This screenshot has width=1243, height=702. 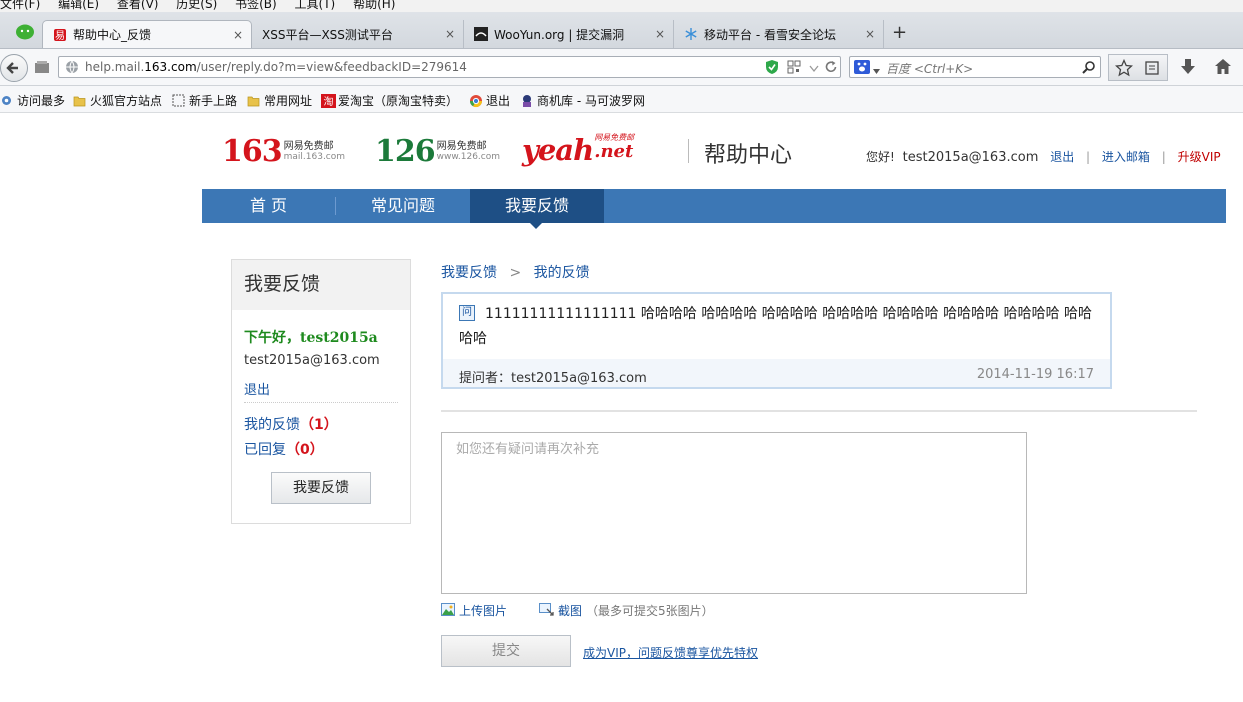 What do you see at coordinates (819, 411) in the screenshot?
I see `content-divider` at bounding box center [819, 411].